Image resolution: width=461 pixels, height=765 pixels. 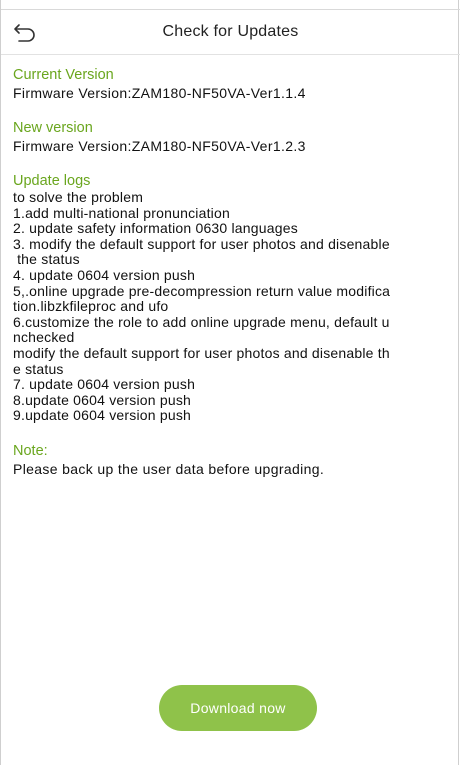 I want to click on current-firmware-value: Firmware Version:ZAM180-NF50VA-Ver1.1.4, so click(x=159, y=93).